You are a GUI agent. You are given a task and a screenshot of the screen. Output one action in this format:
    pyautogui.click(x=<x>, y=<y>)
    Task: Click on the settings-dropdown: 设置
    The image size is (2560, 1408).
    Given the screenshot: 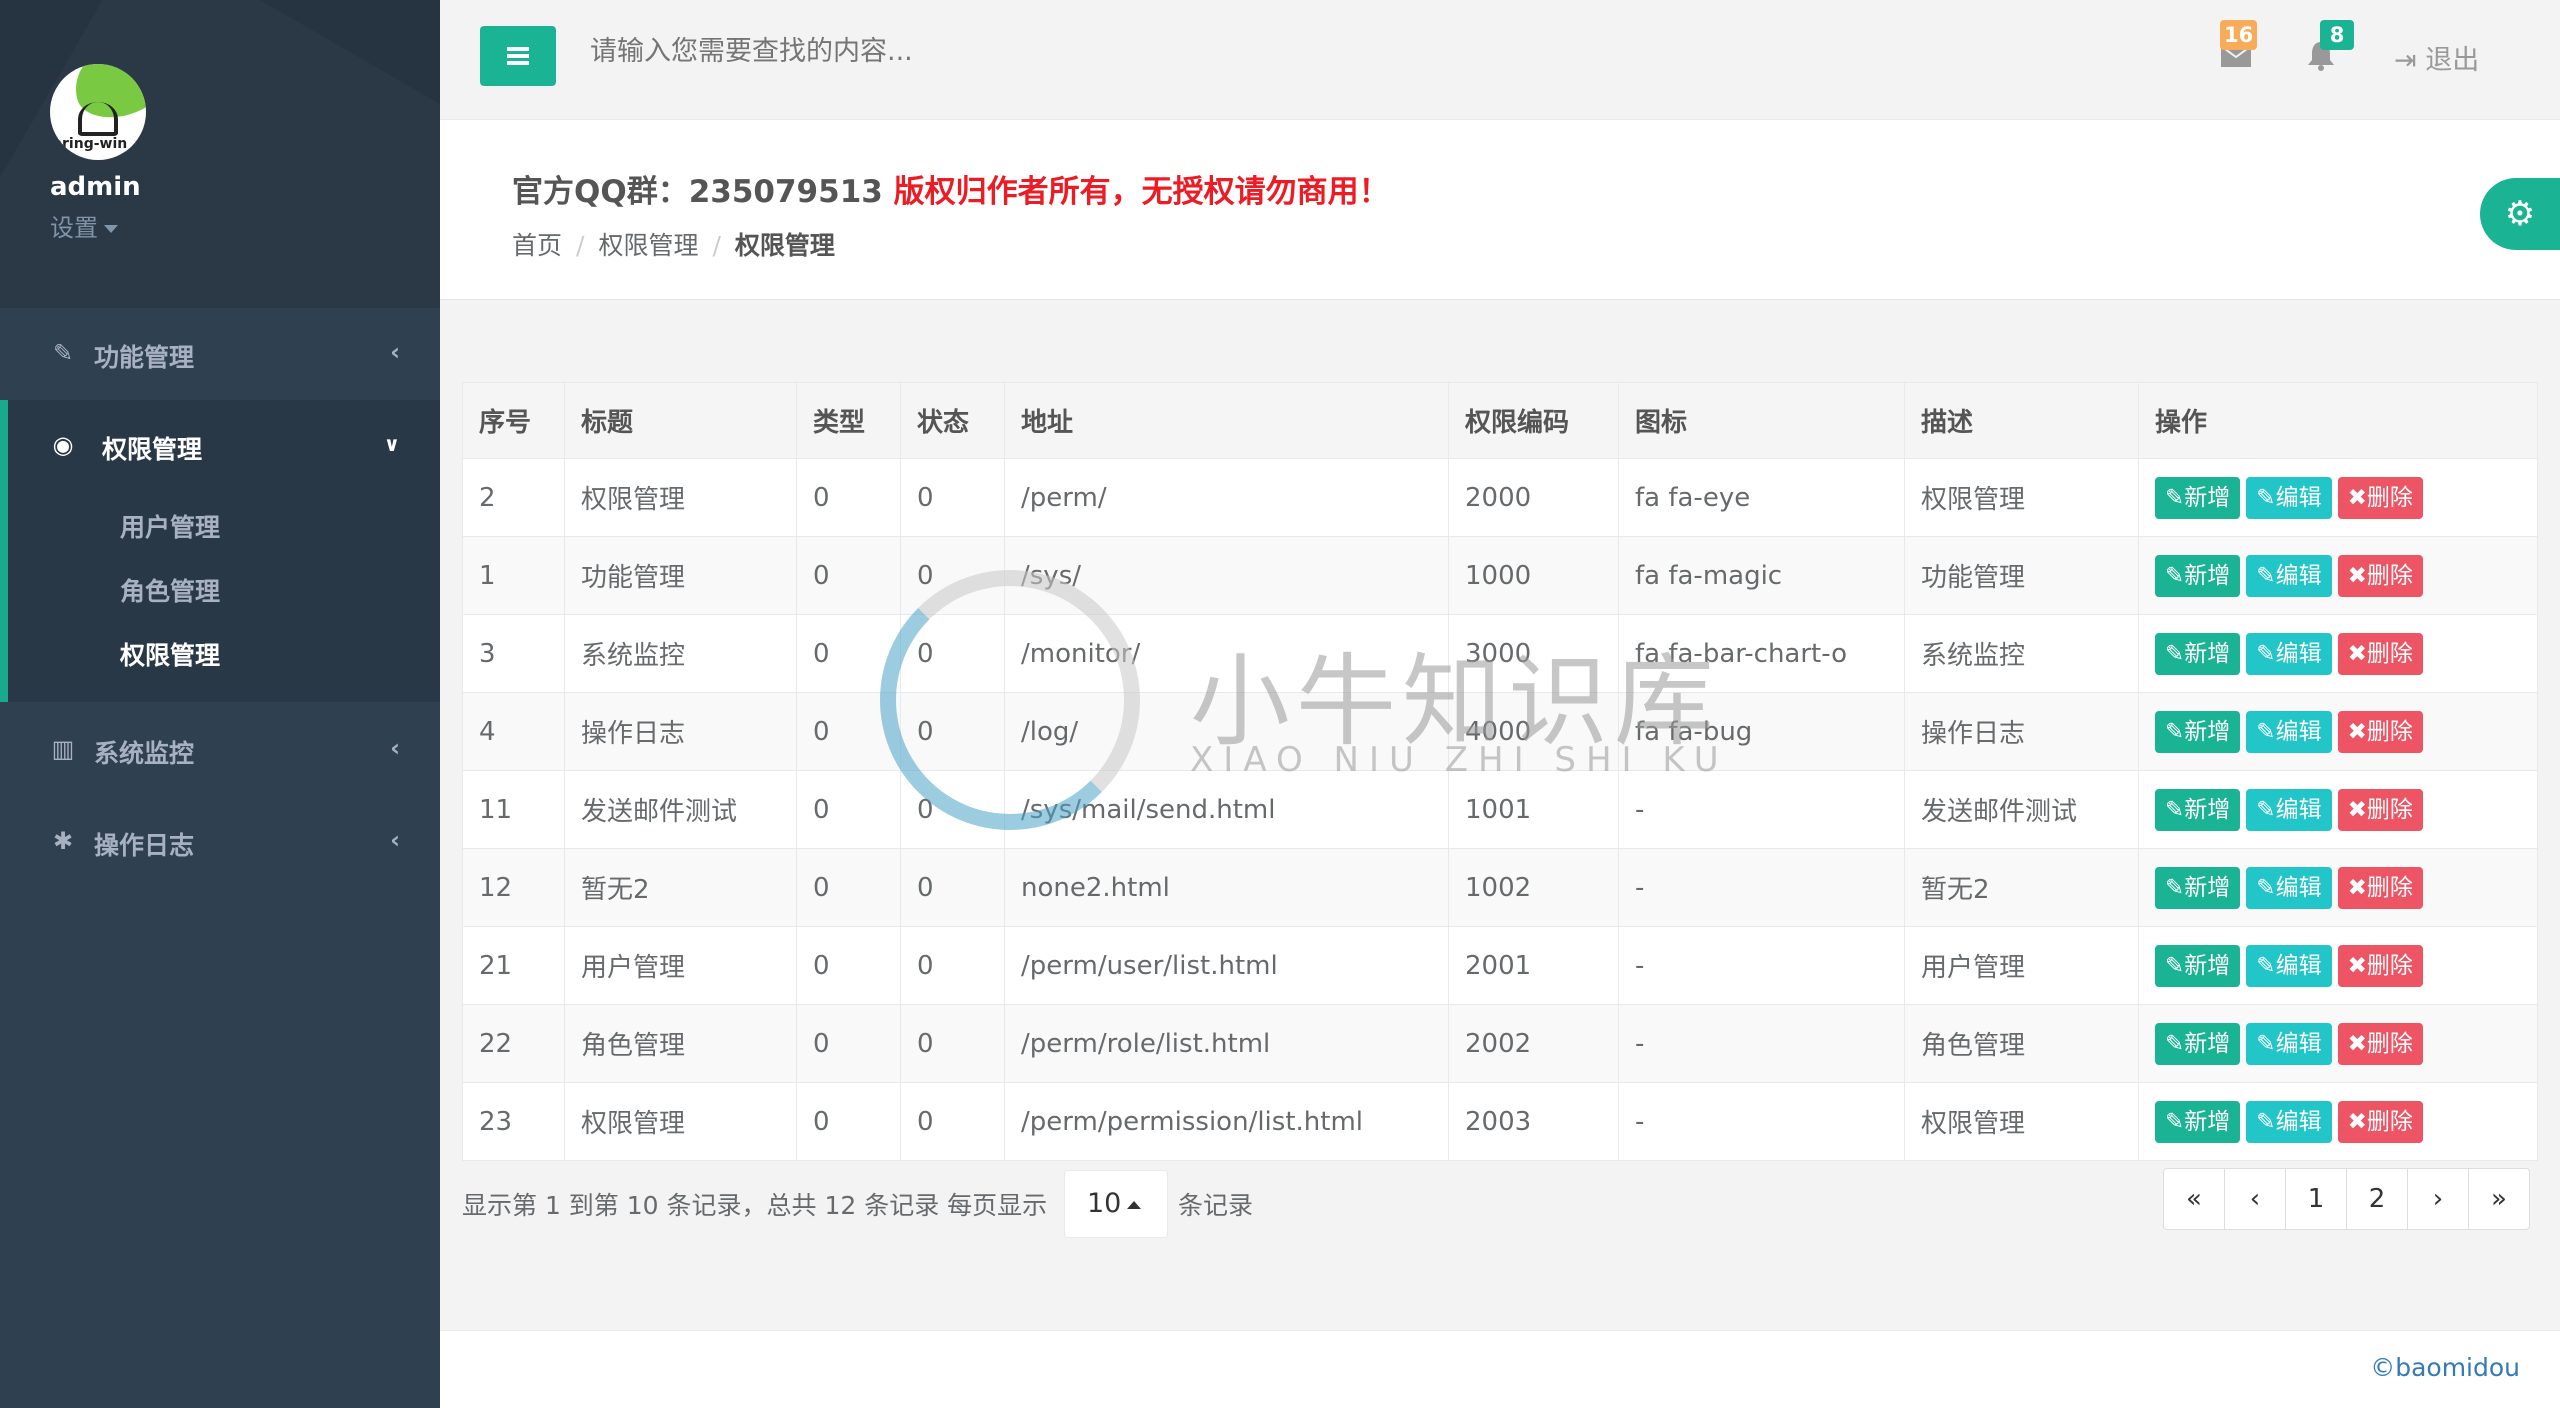 What is the action you would take?
    pyautogui.click(x=84, y=225)
    